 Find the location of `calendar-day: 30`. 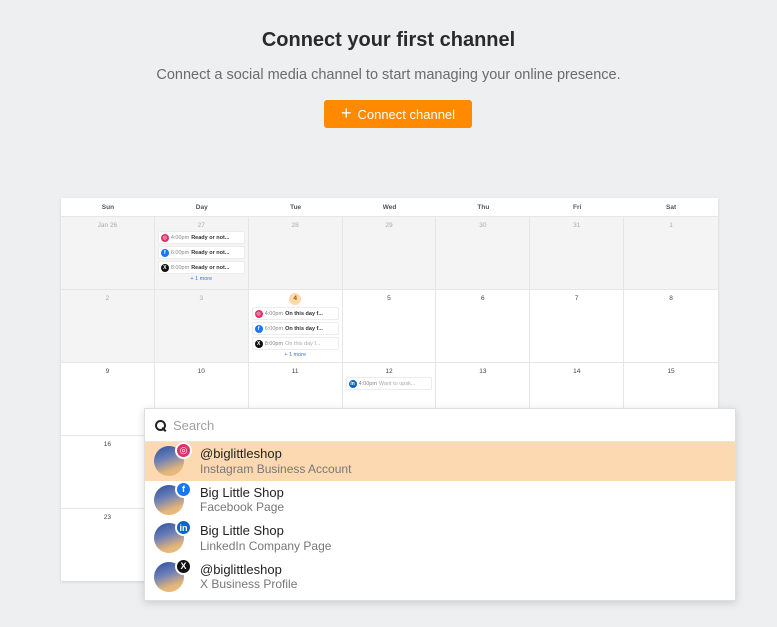

calendar-day: 30 is located at coordinates (483, 253).